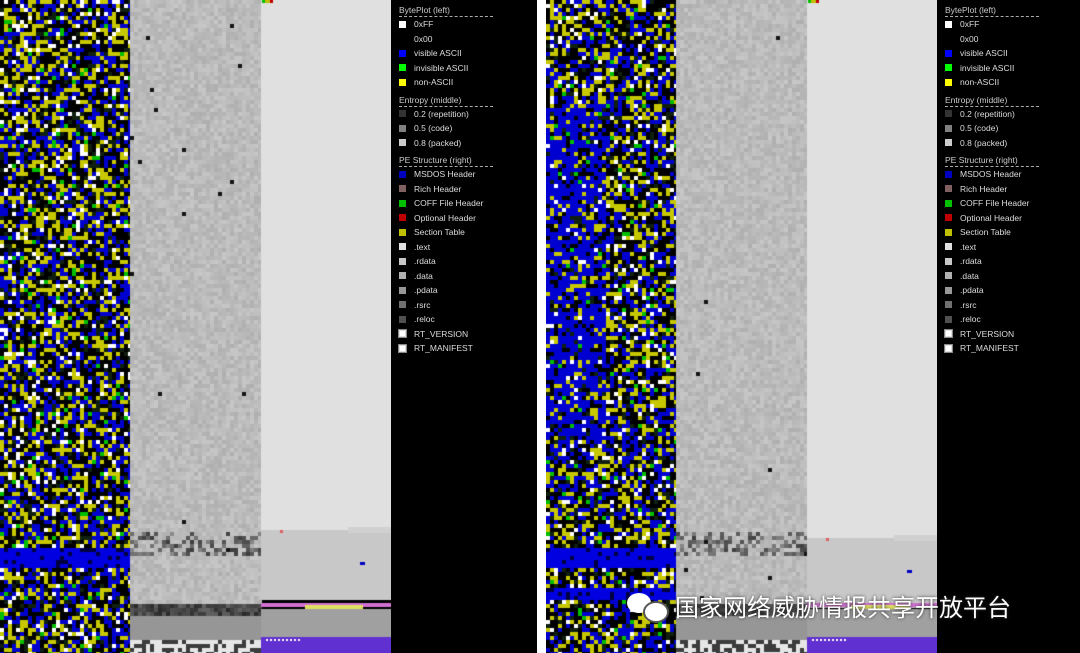 The height and width of the screenshot is (653, 1080). What do you see at coordinates (441, 333) in the screenshot?
I see `legend-label: RT_VERSION` at bounding box center [441, 333].